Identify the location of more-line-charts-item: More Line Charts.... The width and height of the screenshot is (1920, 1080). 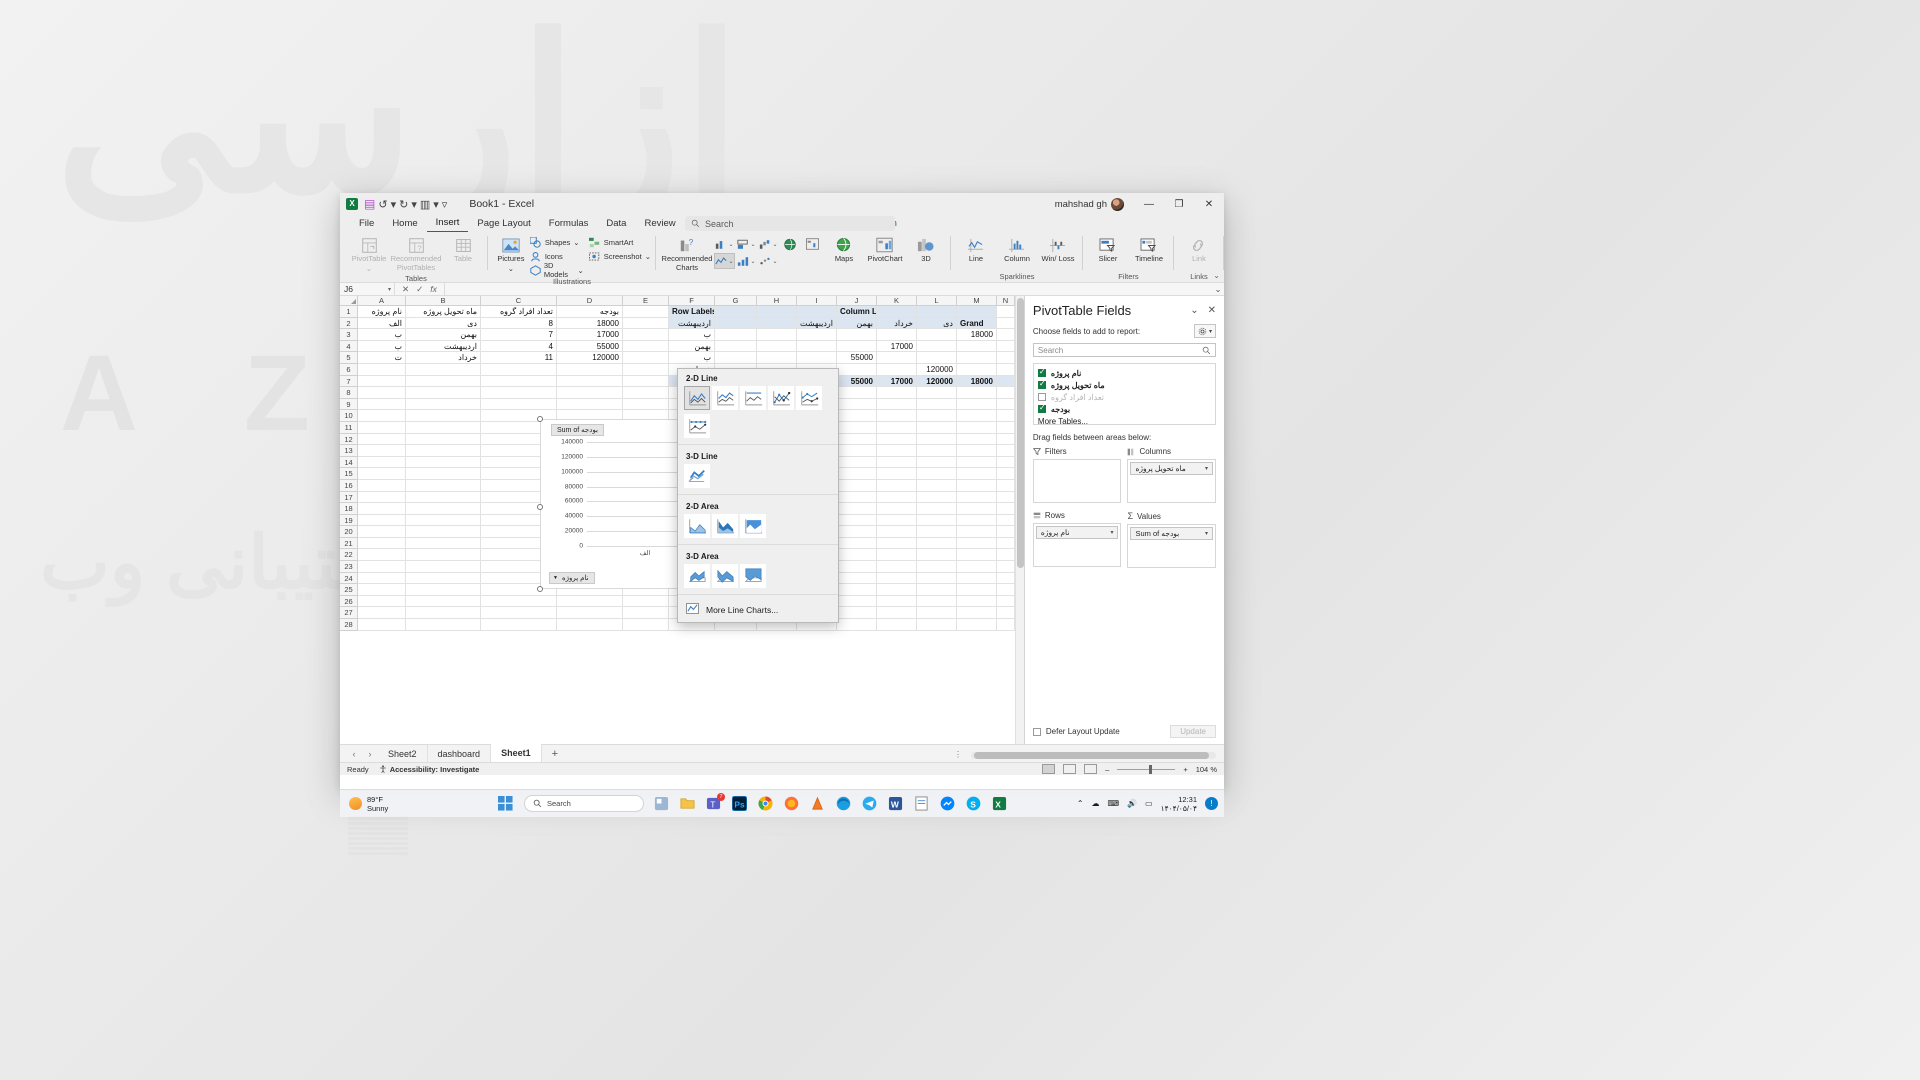
(758, 609).